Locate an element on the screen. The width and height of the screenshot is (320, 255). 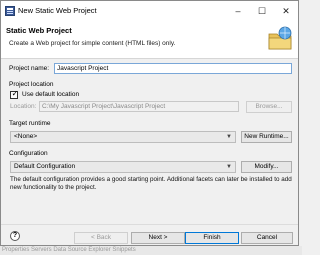
close-icon: ✕ is located at coordinates (286, 11).